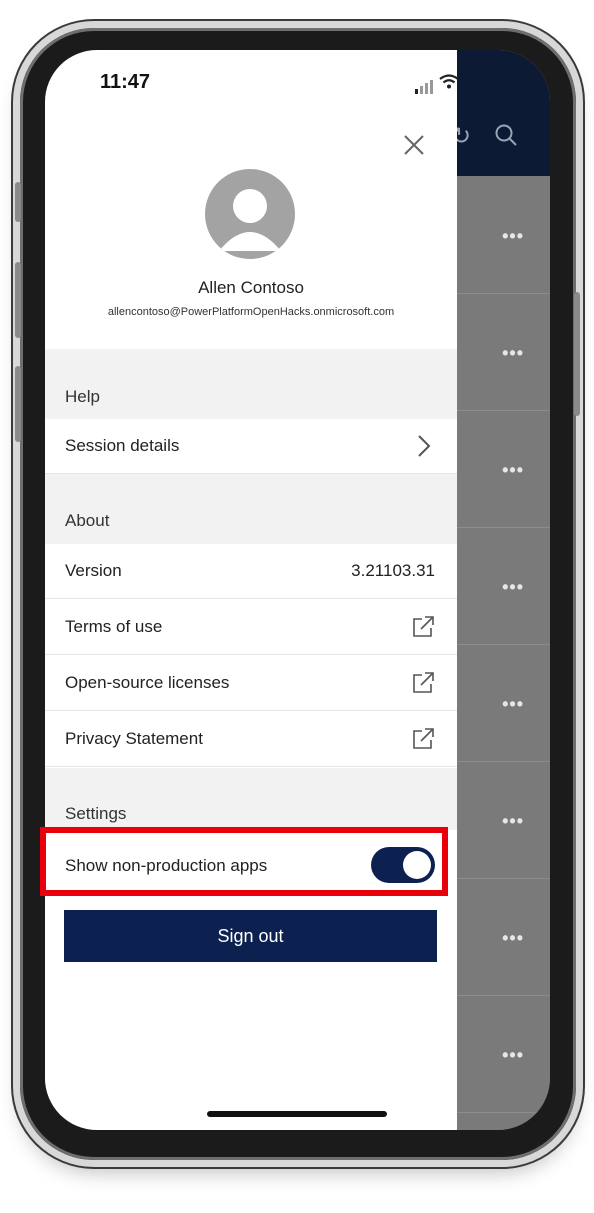 The height and width of the screenshot is (1213, 594). What do you see at coordinates (18, 404) in the screenshot?
I see `phone-volume-down` at bounding box center [18, 404].